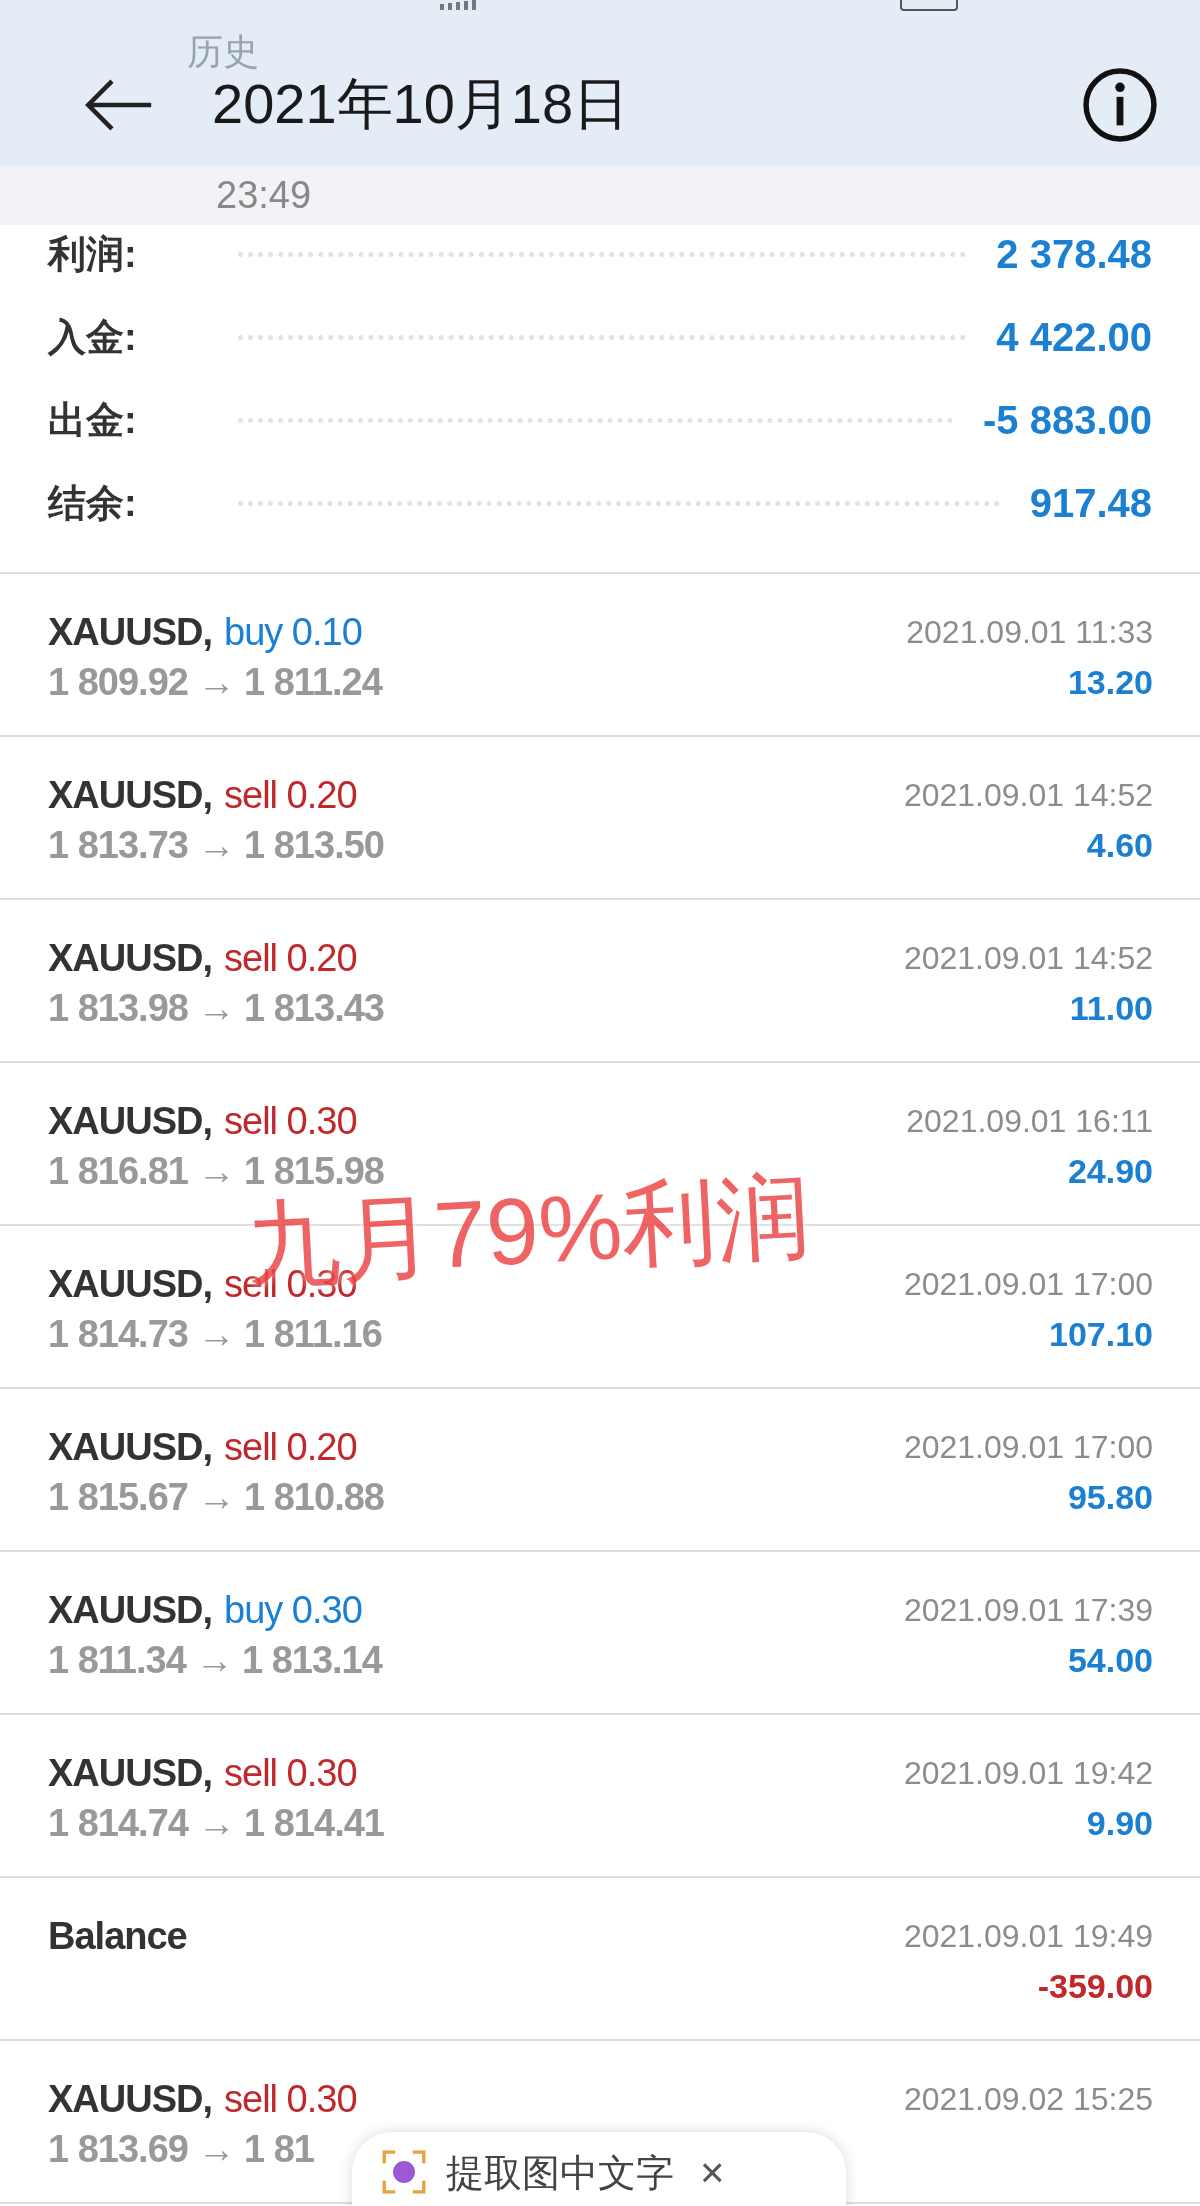  What do you see at coordinates (1120, 105) in the screenshot?
I see `info-icon` at bounding box center [1120, 105].